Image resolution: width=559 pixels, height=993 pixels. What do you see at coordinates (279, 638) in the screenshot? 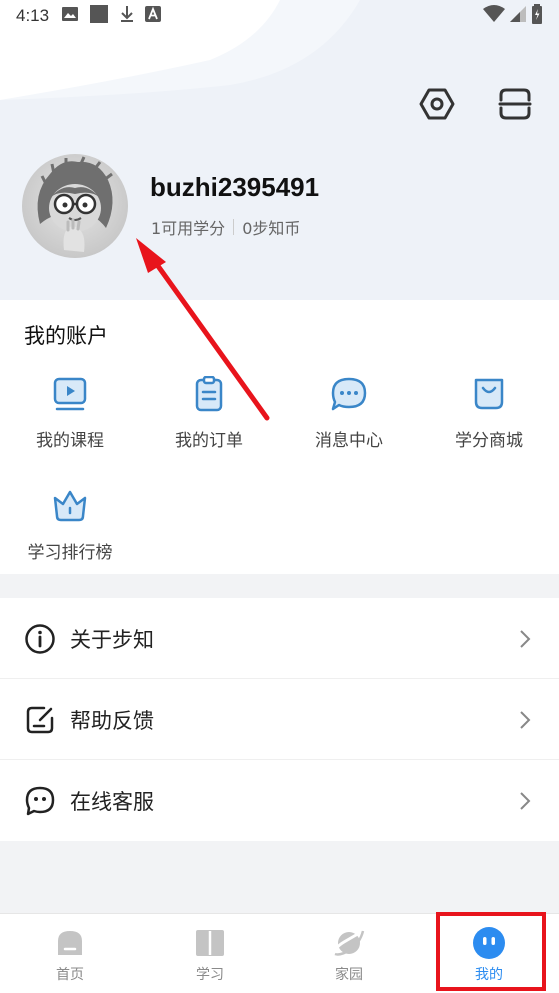
I see `menu-item-about: 关于步知` at bounding box center [279, 638].